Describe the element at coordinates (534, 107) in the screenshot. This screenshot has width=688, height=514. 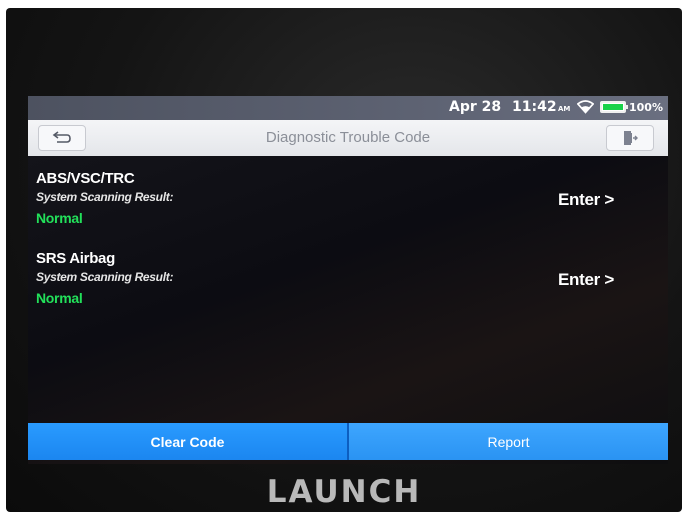
I see `status-time: 11:42` at that location.